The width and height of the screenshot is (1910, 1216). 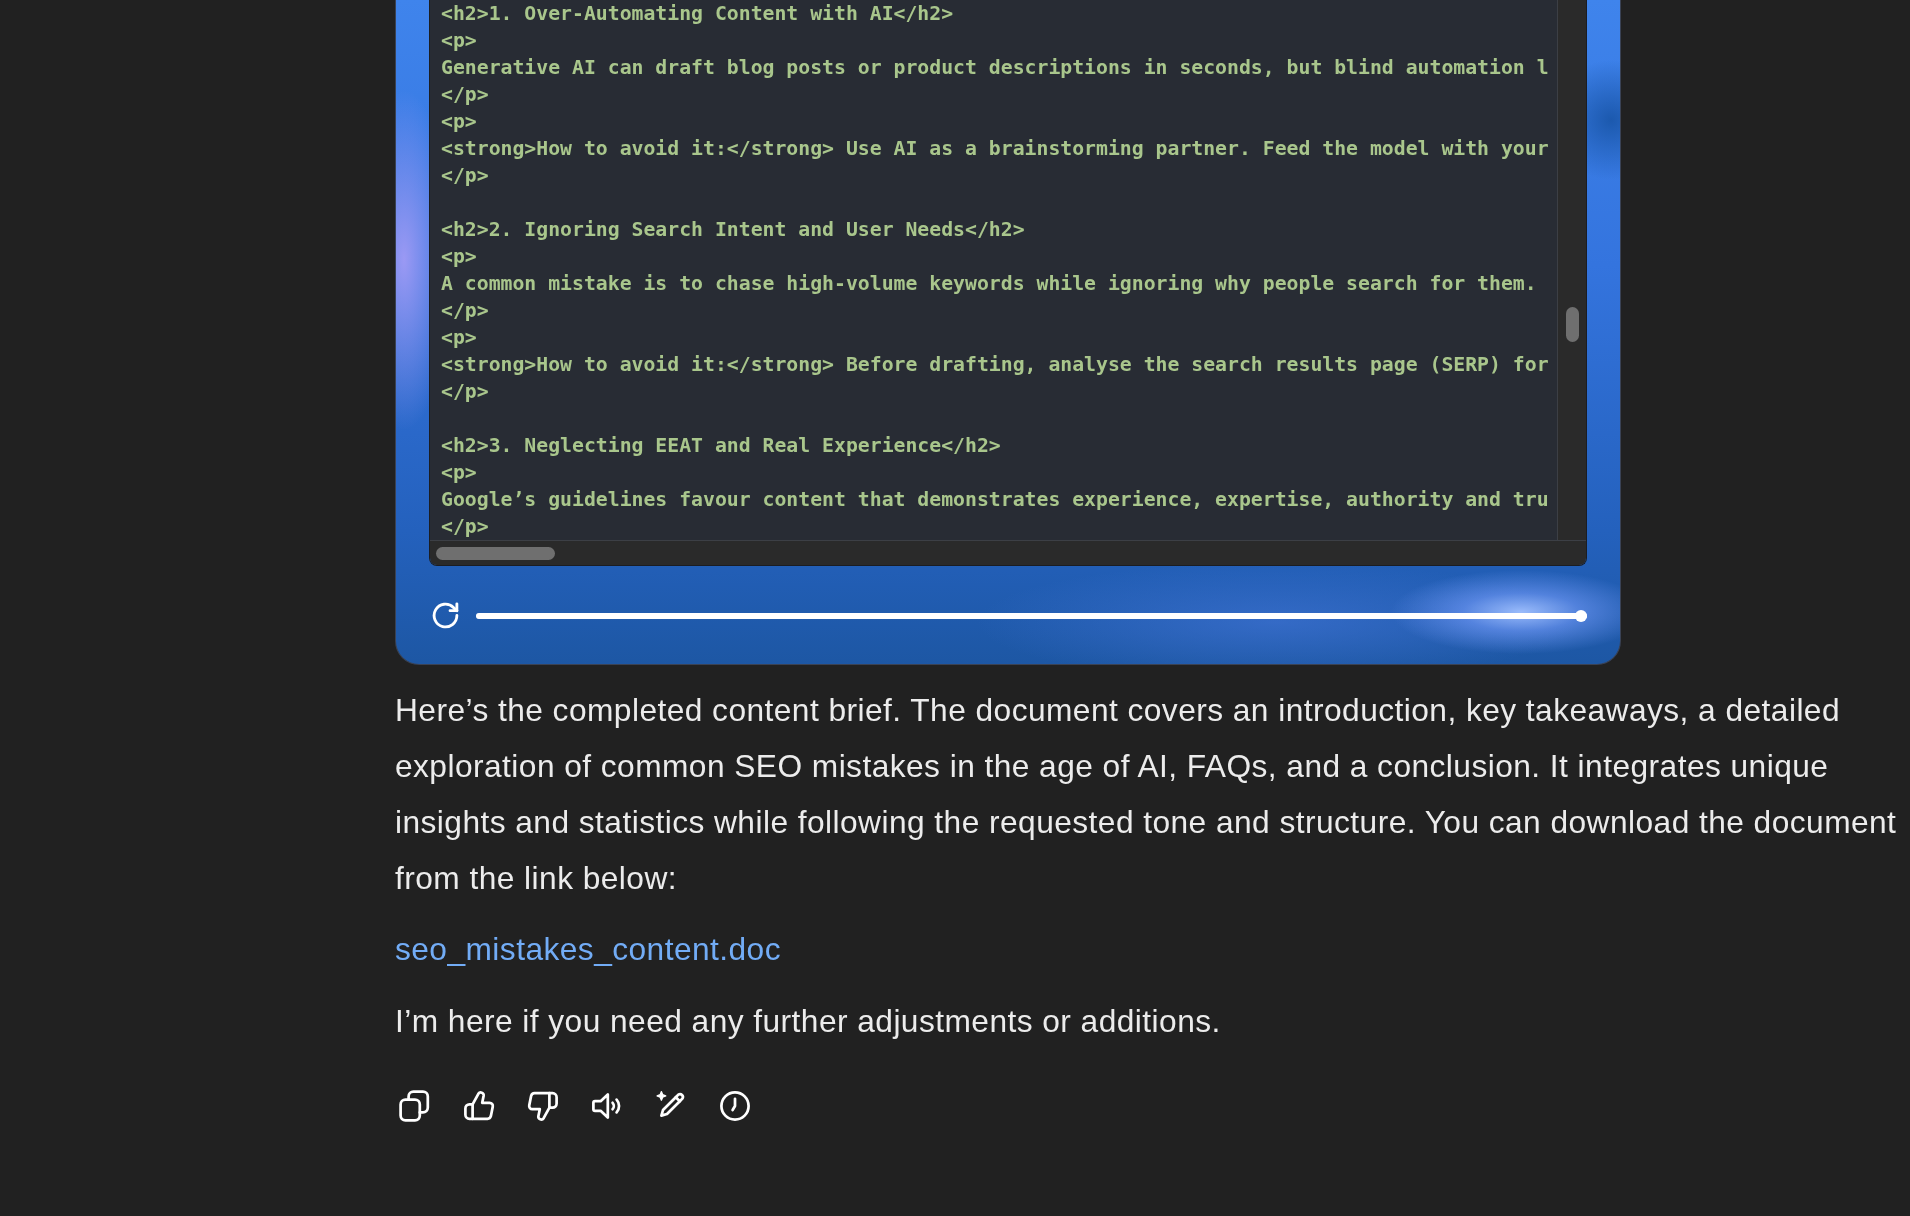 I want to click on thumbs-up-icon, so click(x=479, y=1106).